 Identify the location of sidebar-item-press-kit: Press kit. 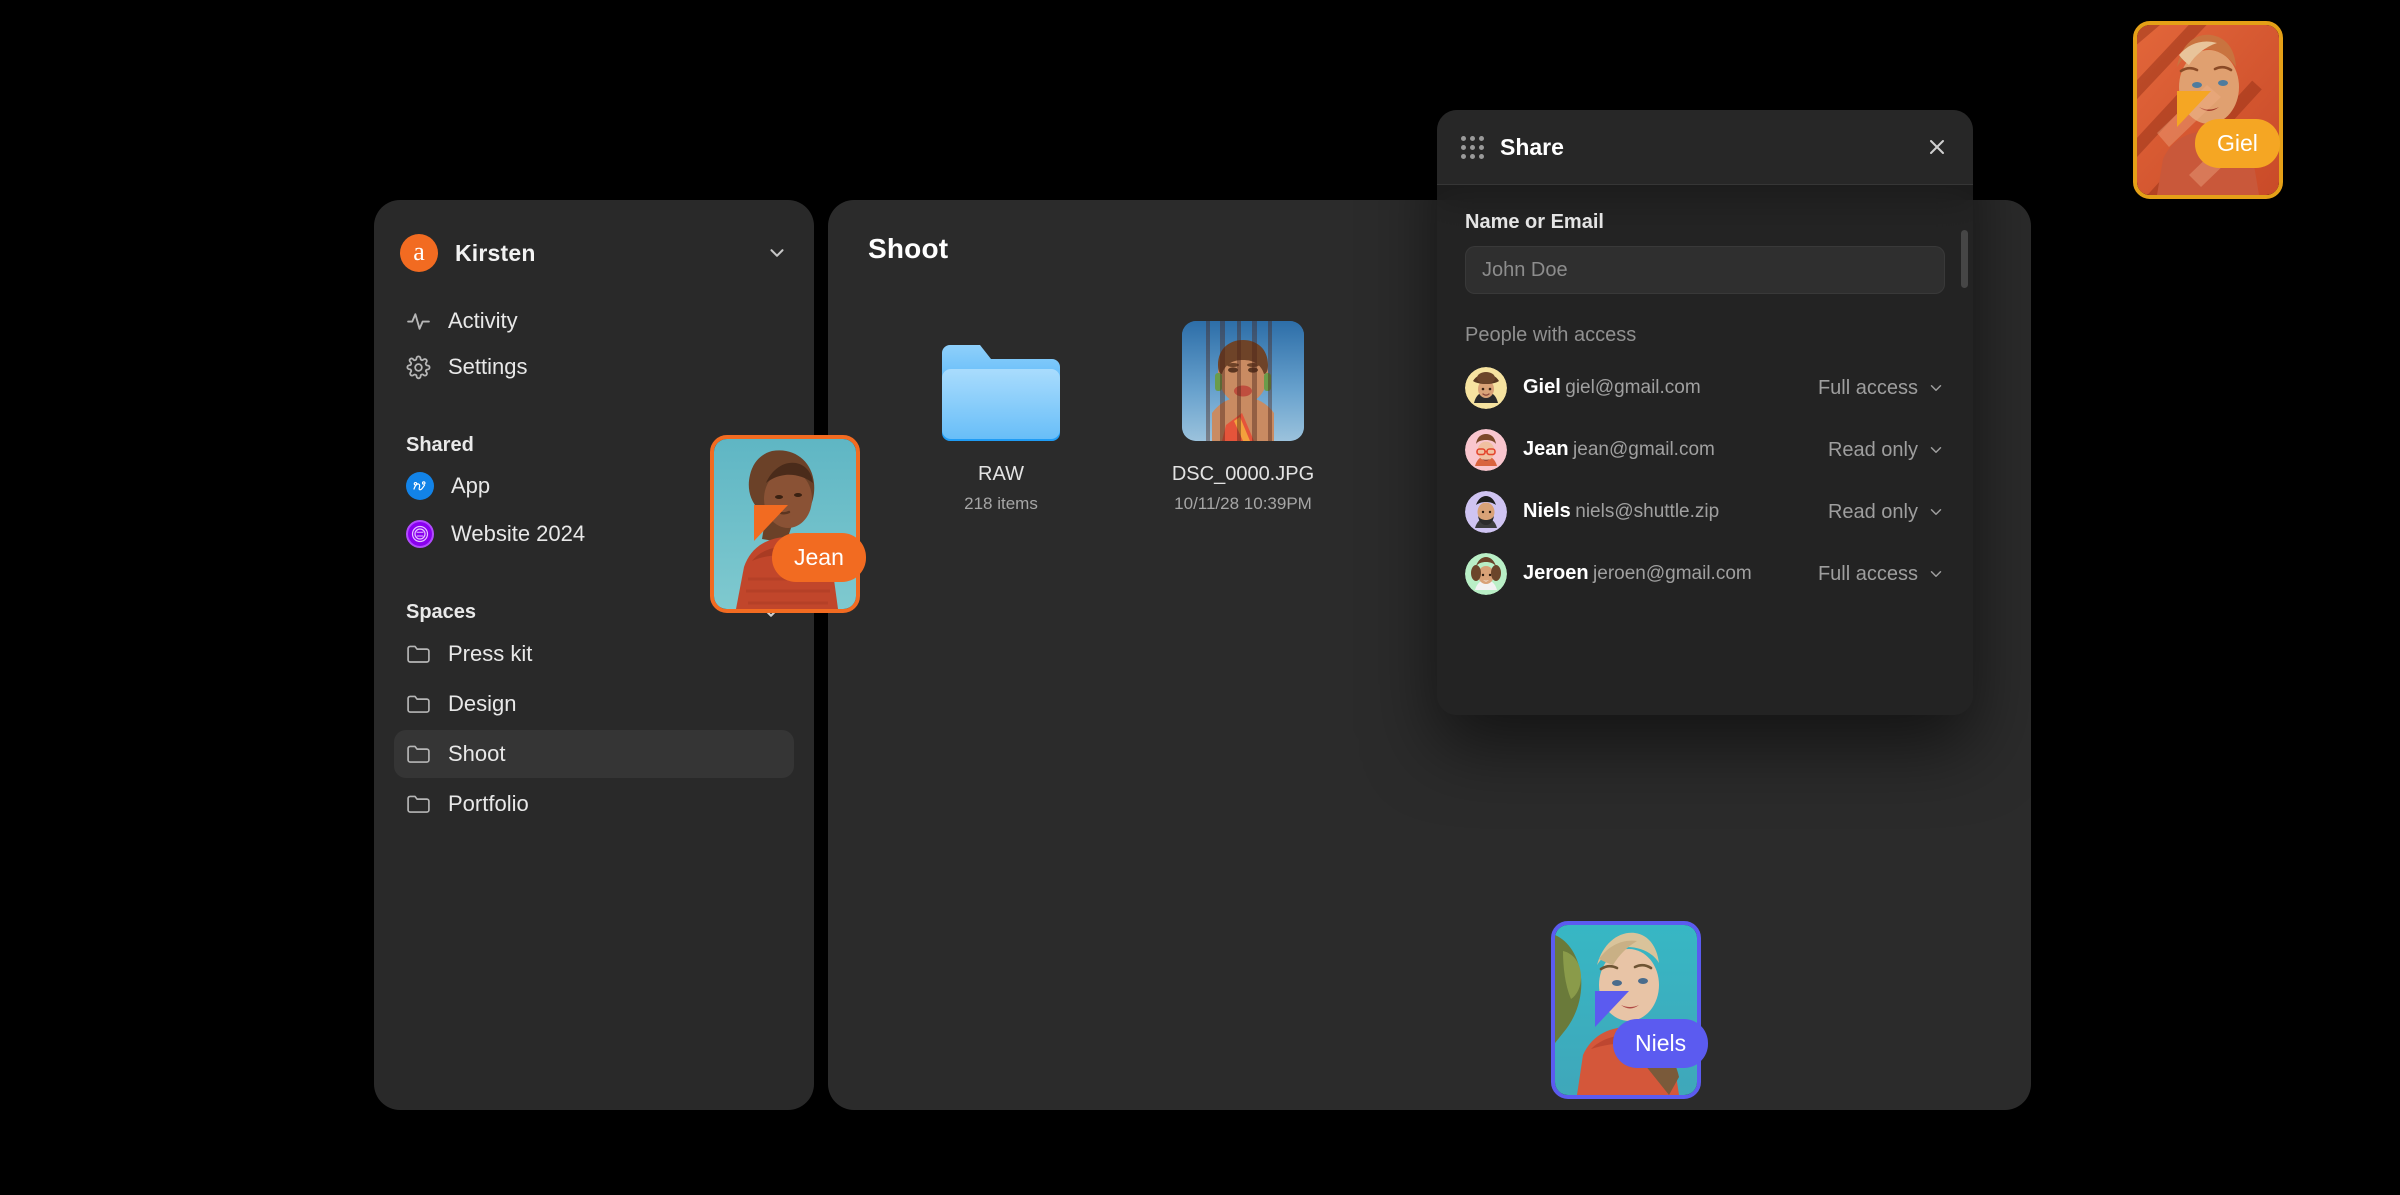
(594, 654).